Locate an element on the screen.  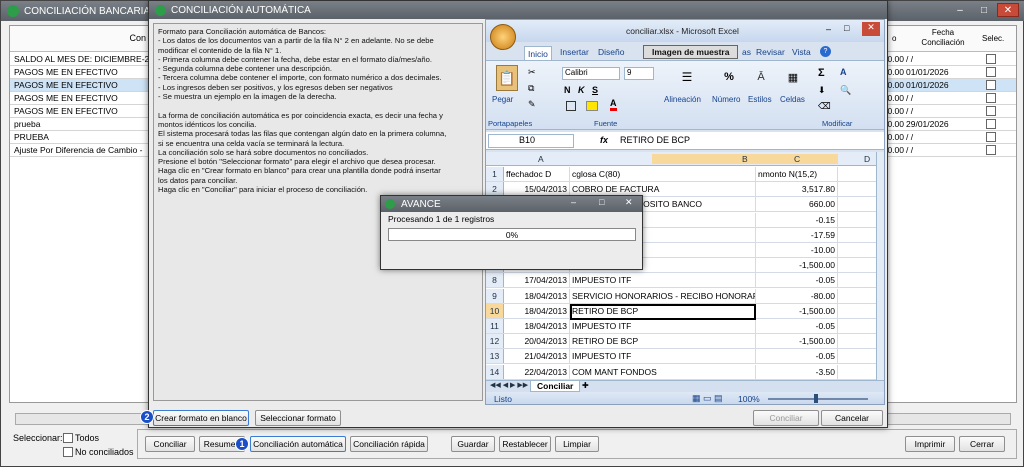
tab-diseno: Diseño is located at coordinates (611, 52).